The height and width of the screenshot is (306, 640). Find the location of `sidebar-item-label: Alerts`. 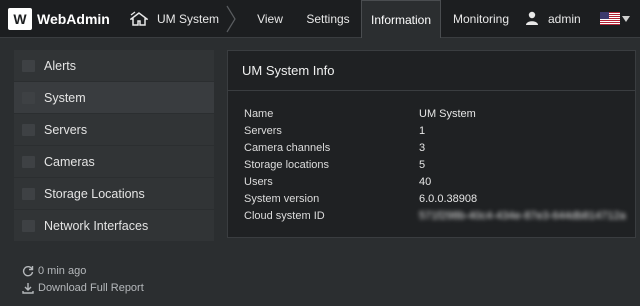

sidebar-item-label: Alerts is located at coordinates (60, 65).